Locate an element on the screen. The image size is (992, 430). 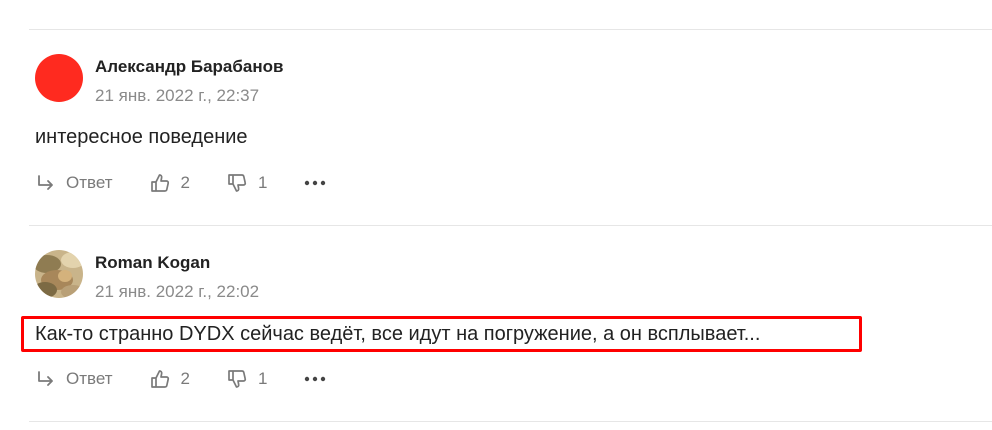
comment-author: Александр Барабанов is located at coordinates (189, 67).